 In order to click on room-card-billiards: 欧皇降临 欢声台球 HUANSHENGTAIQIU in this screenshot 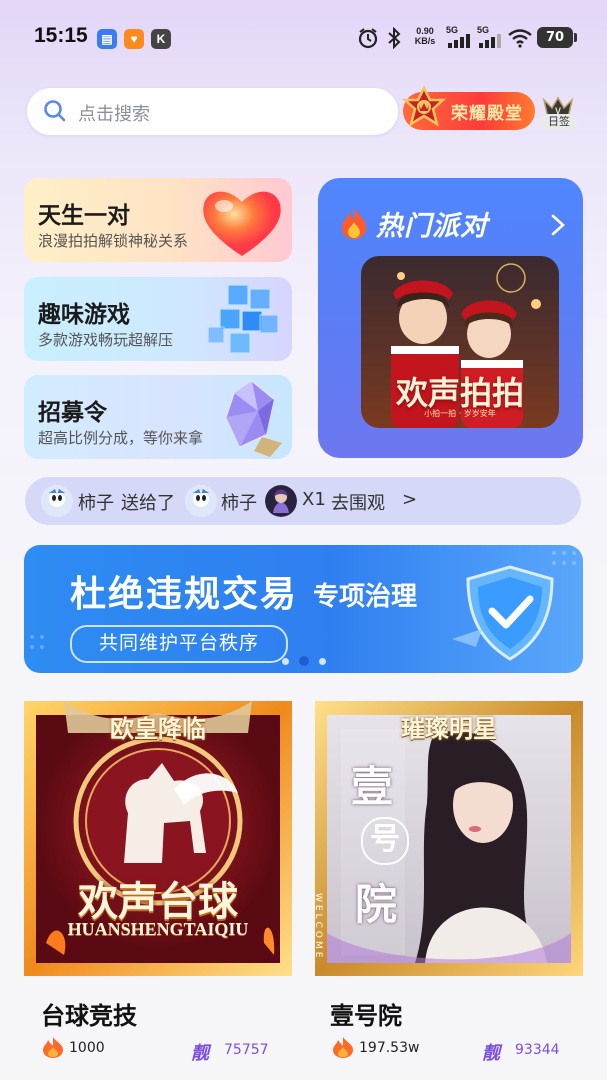, I will do `click(158, 834)`.